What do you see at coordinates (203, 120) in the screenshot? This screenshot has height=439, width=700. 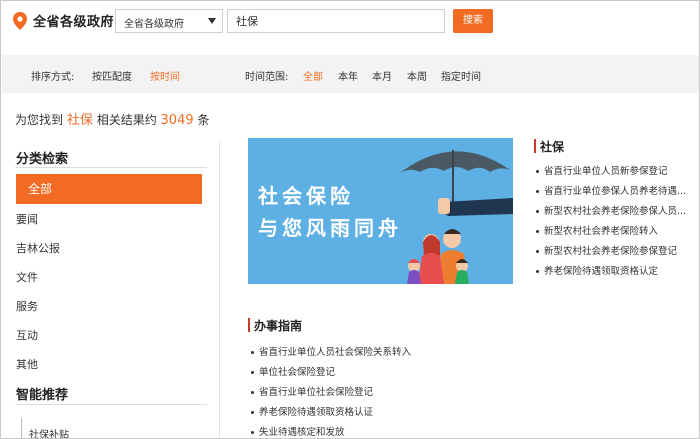 I see `result-suffix: 条` at bounding box center [203, 120].